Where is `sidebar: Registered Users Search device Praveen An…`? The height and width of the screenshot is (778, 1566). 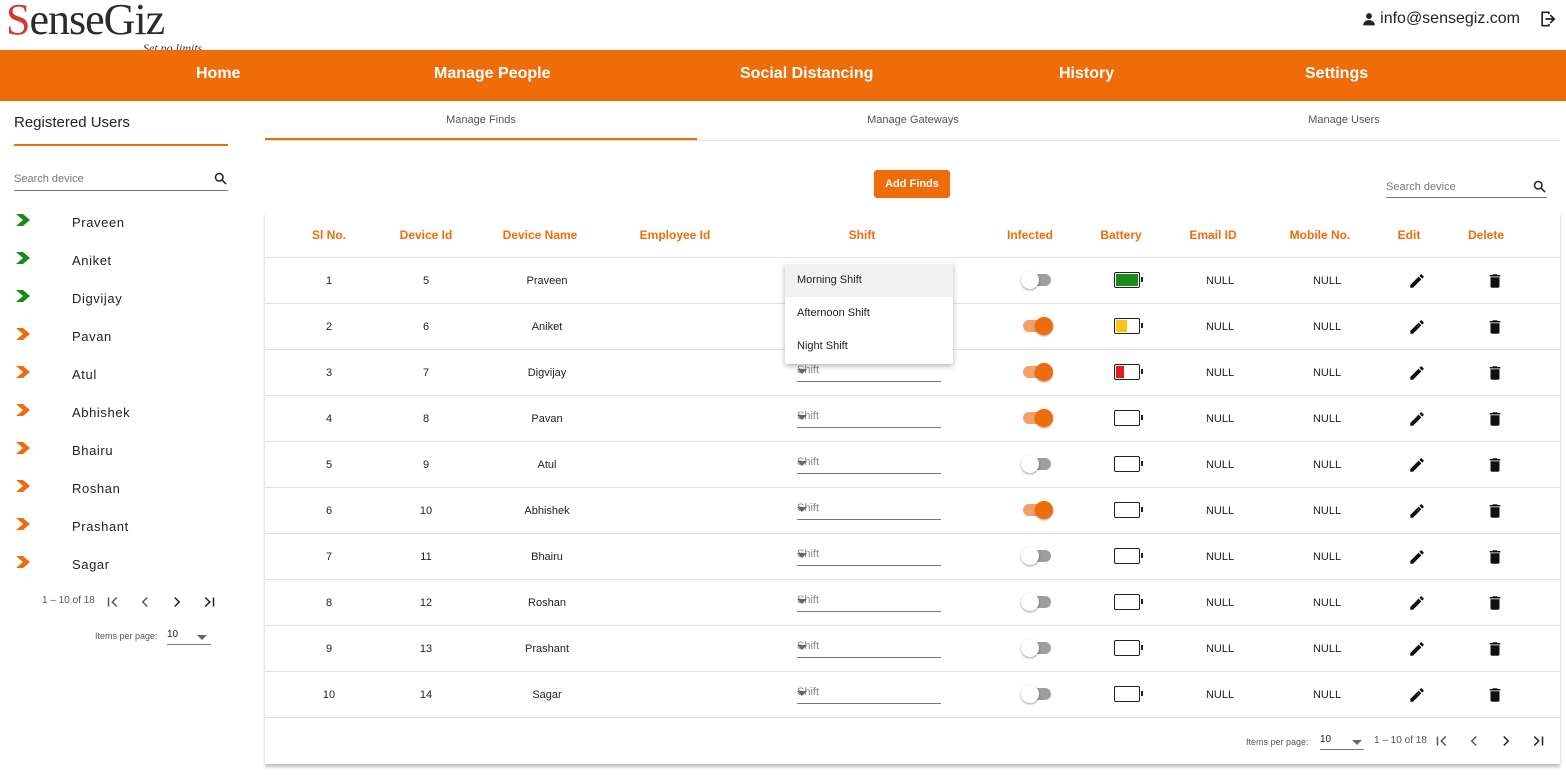 sidebar: Registered Users Search device Praveen An… is located at coordinates (120, 439).